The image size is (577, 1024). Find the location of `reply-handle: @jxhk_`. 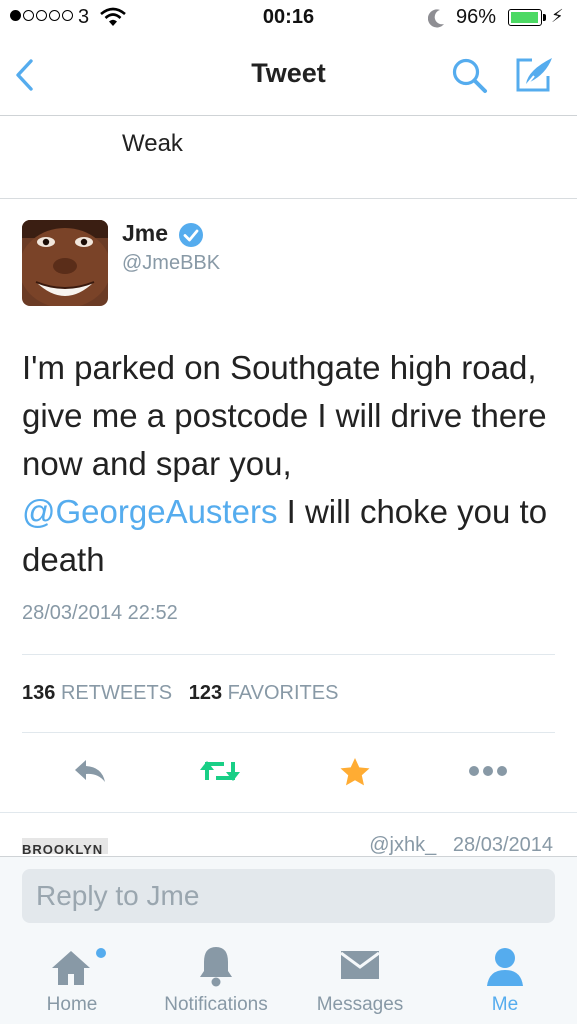

reply-handle: @jxhk_ is located at coordinates (402, 845).